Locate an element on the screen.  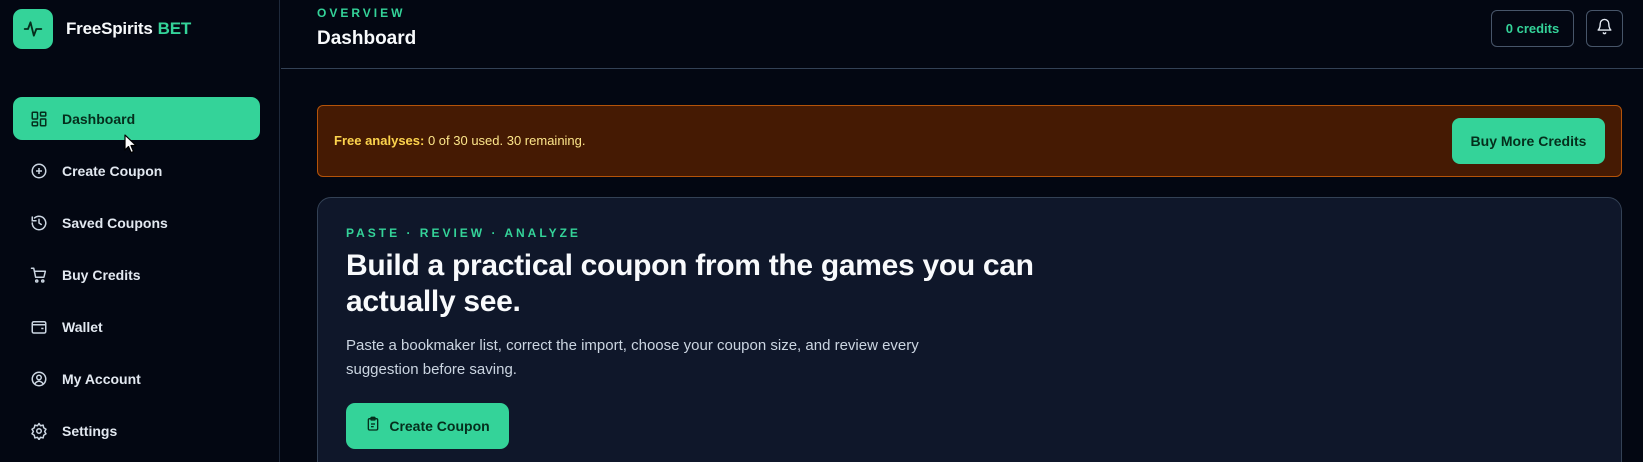
top-header: OVERVIEW Dashboard 0 credits is located at coordinates (962, 34).